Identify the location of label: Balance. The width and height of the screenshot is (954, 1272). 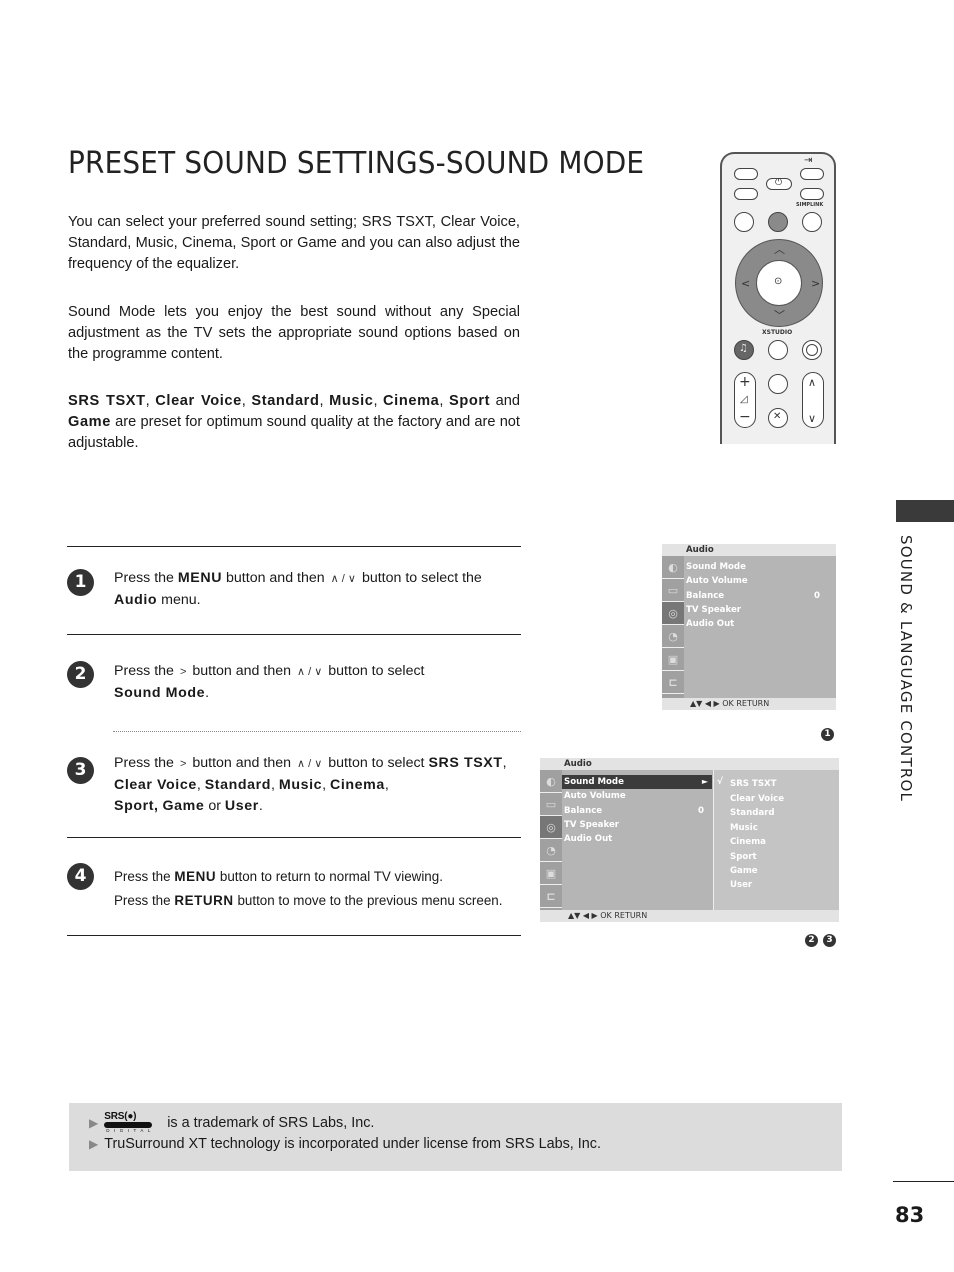
(583, 811).